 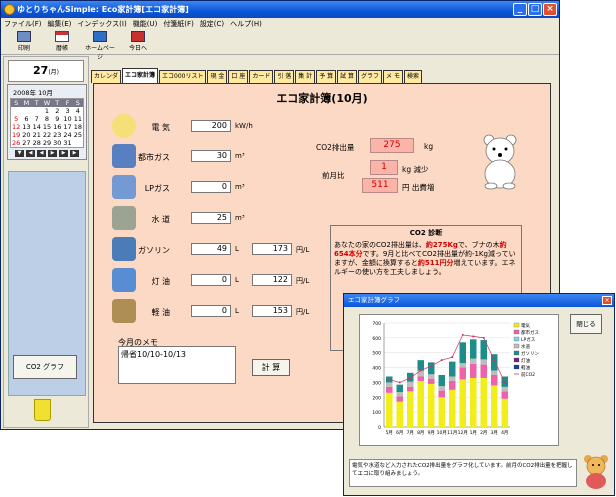 What do you see at coordinates (37, 135) in the screenshot?
I see `cal-day: 21` at bounding box center [37, 135].